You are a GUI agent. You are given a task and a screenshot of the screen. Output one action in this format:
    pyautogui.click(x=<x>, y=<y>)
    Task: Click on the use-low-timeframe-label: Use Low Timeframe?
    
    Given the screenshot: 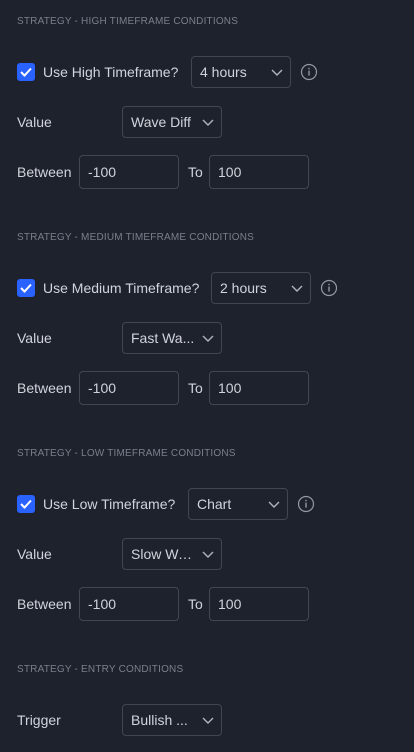 What is the action you would take?
    pyautogui.click(x=109, y=504)
    